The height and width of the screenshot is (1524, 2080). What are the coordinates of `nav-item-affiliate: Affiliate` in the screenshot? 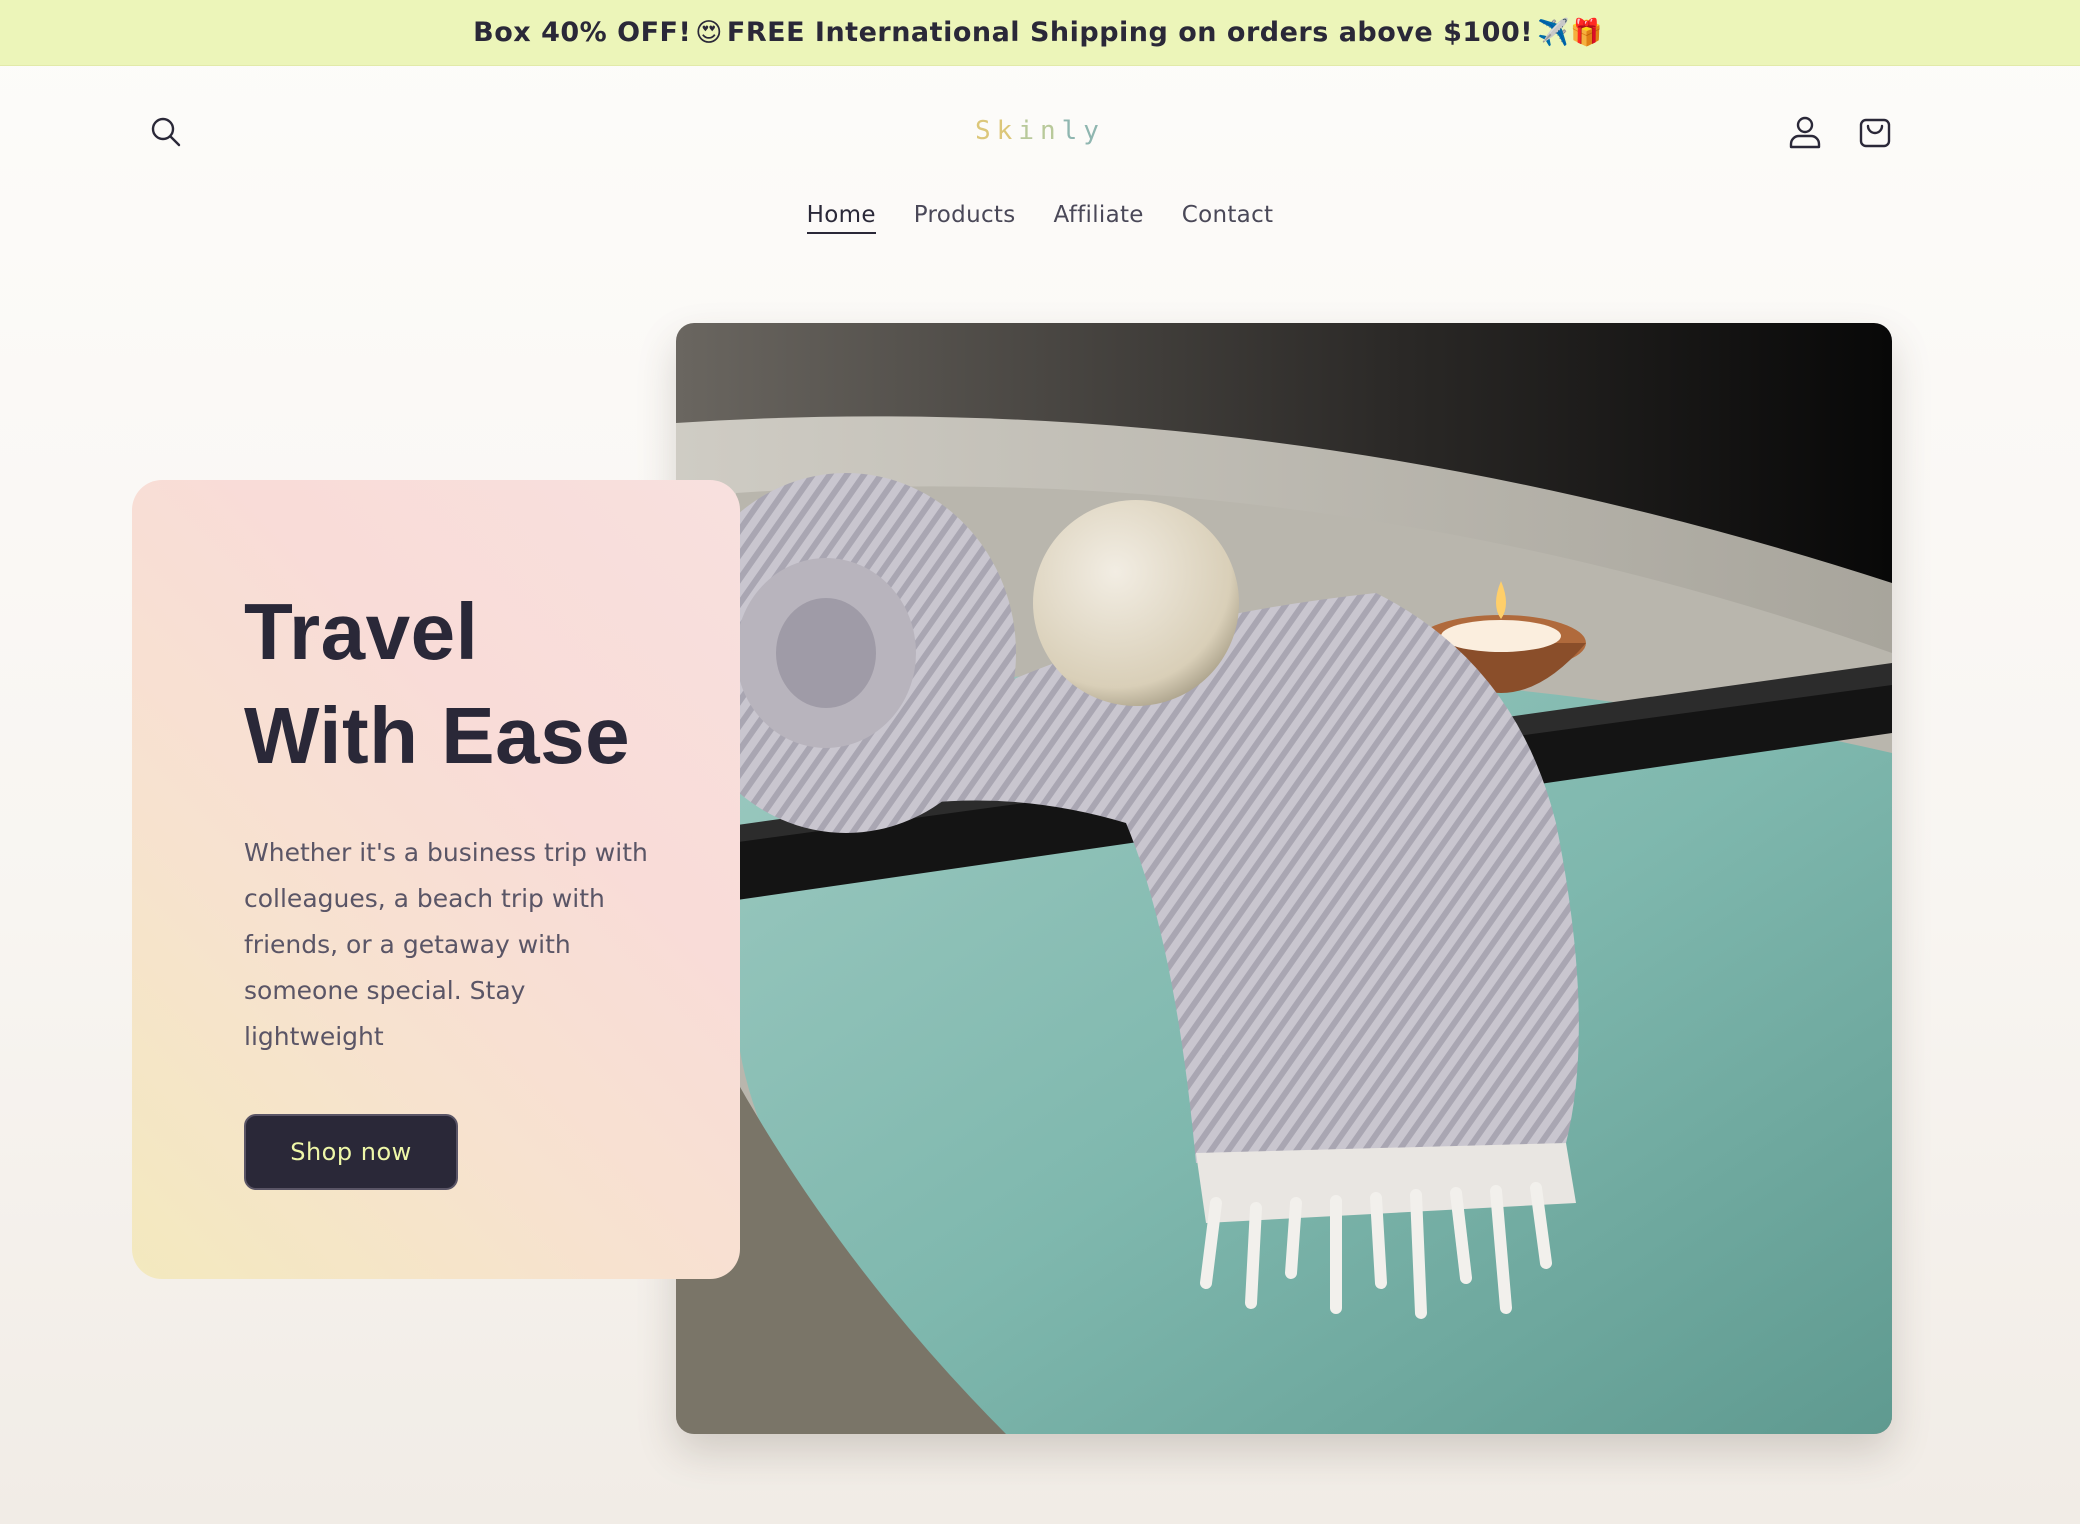 It's located at (1099, 218).